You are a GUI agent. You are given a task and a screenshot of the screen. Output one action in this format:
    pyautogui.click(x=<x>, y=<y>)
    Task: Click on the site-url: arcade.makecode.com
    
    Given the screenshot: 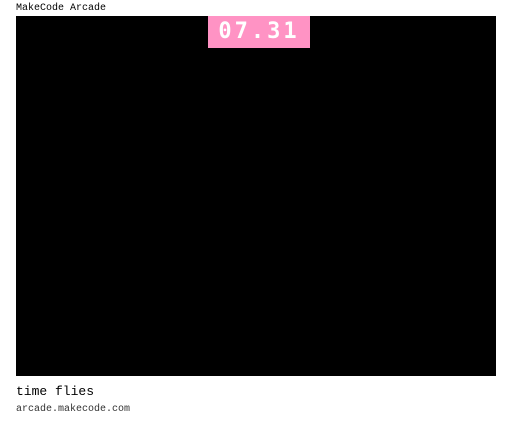 What is the action you would take?
    pyautogui.click(x=73, y=409)
    